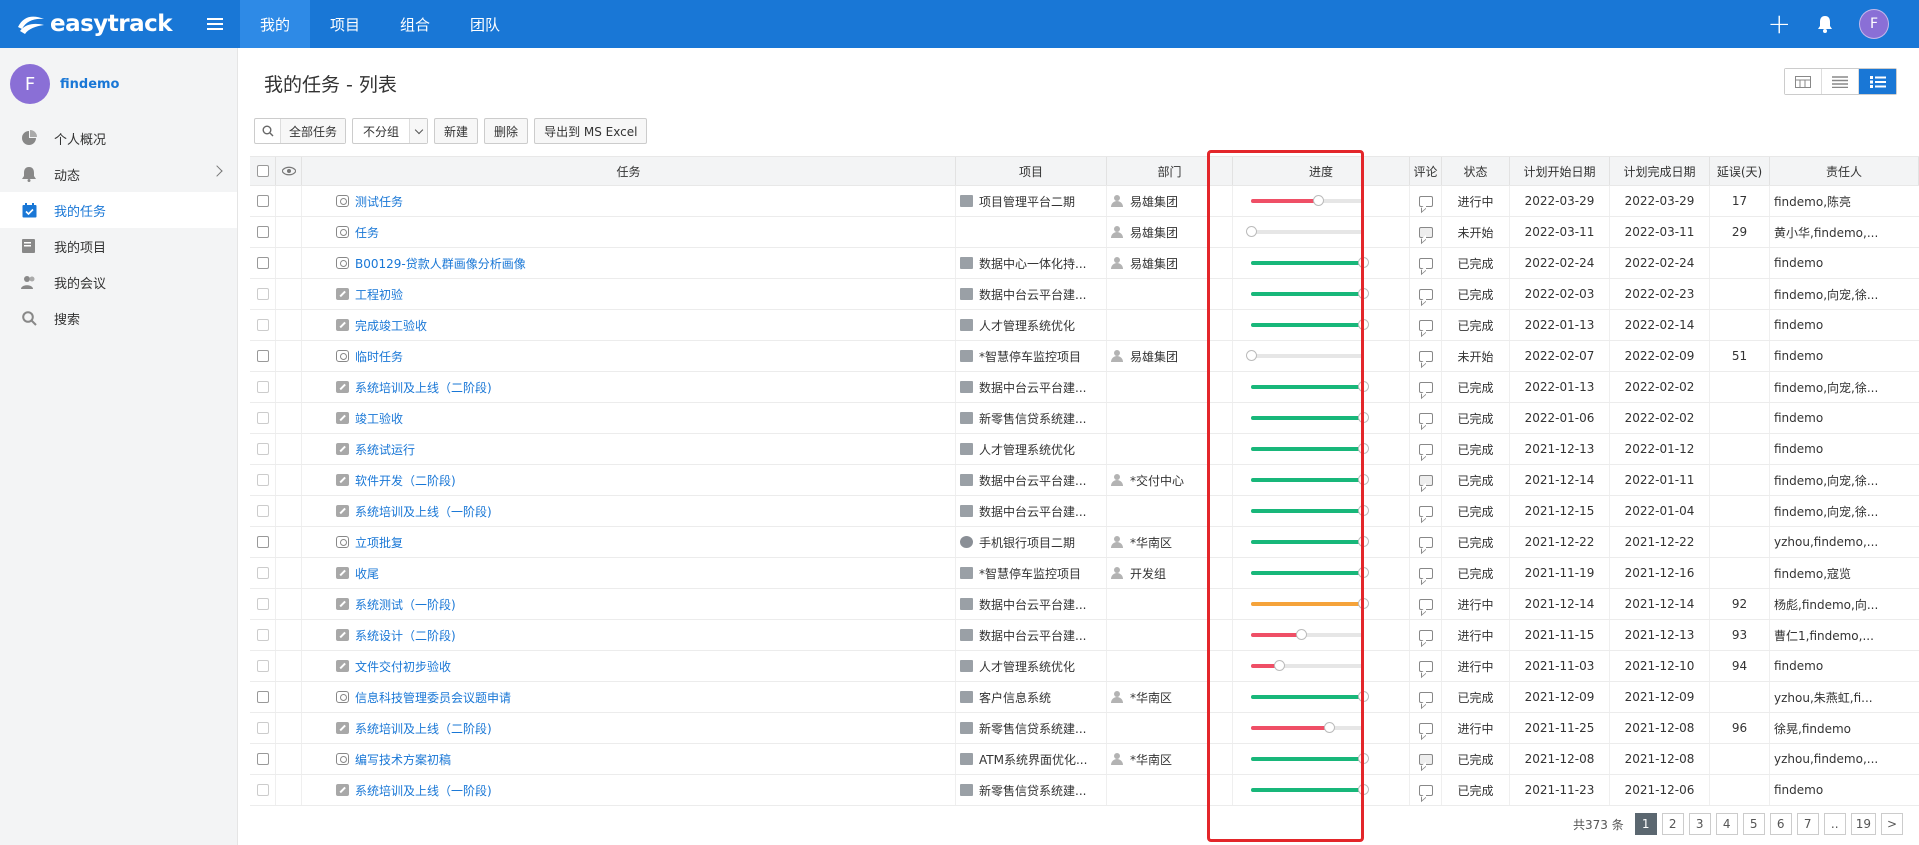  I want to click on list-view-icon, so click(1877, 81).